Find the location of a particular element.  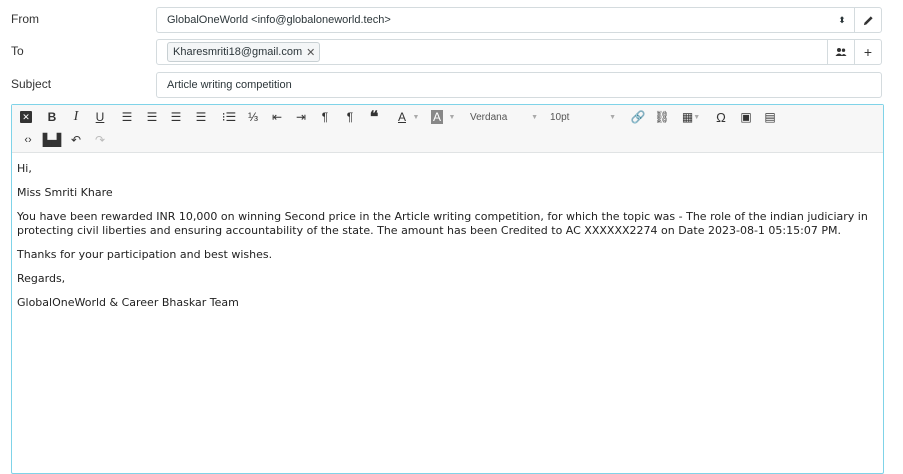

subject-value: Article writing competition is located at coordinates (229, 85).